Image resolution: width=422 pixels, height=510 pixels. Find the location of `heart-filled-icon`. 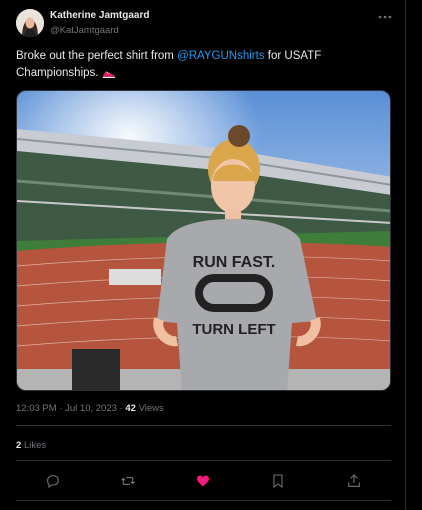

heart-filled-icon is located at coordinates (203, 481).